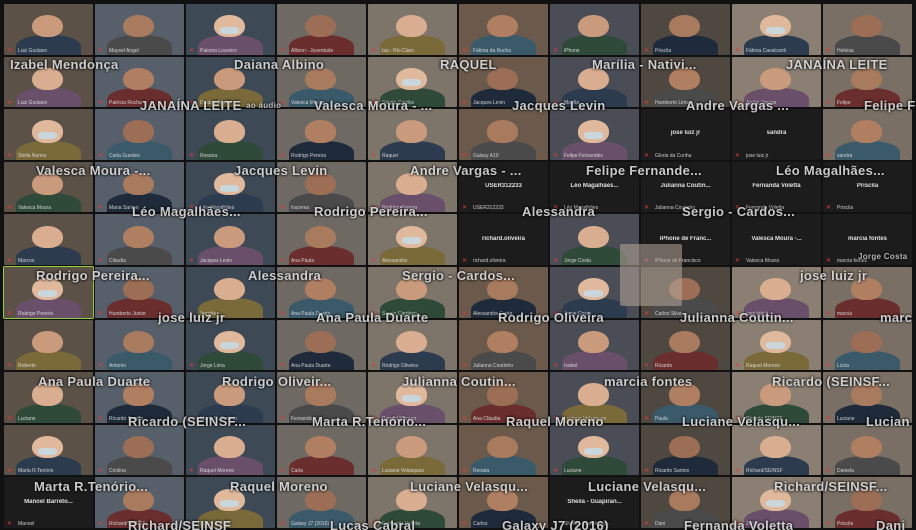 The width and height of the screenshot is (916, 530). Describe the element at coordinates (503, 29) in the screenshot. I see `participant-tile: ✕ Fátima da Rocha` at that location.